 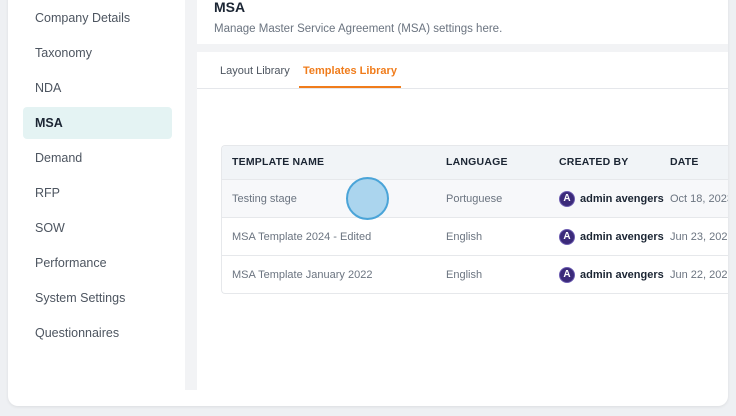 What do you see at coordinates (462, 74) in the screenshot?
I see `library-tabs: Layout Library Templates Library` at bounding box center [462, 74].